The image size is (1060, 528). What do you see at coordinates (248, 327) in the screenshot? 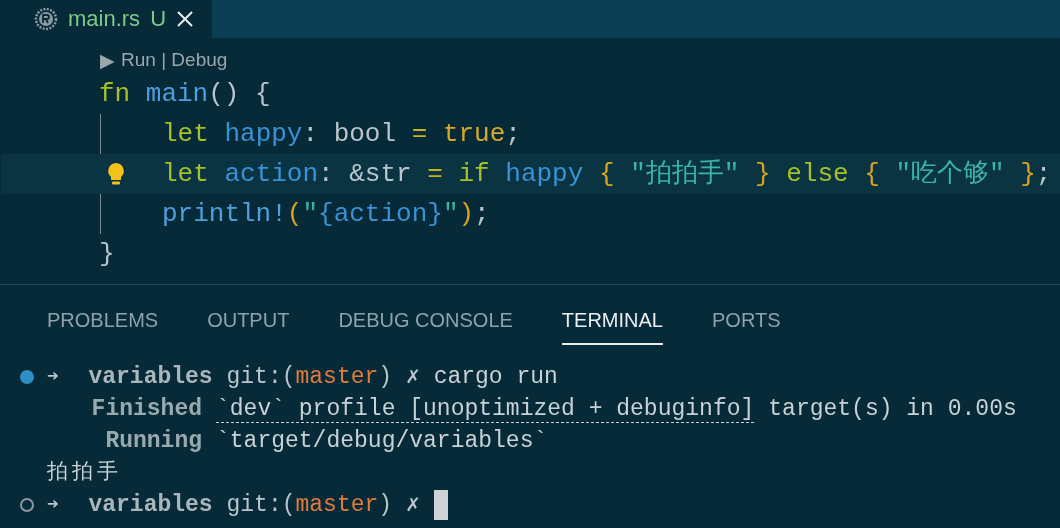
I see `panel-tab: OUTPUT` at bounding box center [248, 327].